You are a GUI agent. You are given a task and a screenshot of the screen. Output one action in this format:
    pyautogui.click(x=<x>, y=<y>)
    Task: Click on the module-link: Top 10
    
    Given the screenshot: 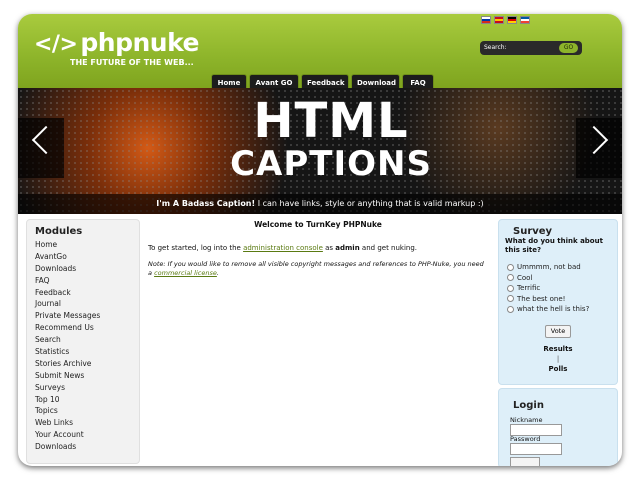 What is the action you would take?
    pyautogui.click(x=67, y=400)
    